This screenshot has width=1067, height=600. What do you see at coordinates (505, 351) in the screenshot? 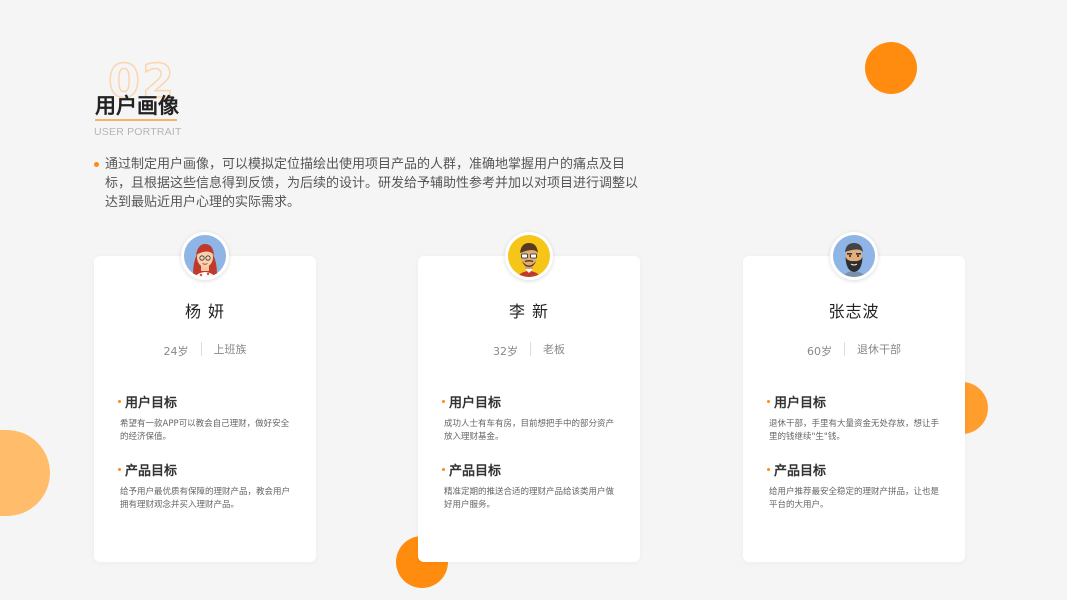
I see `persona-age: 32岁` at bounding box center [505, 351].